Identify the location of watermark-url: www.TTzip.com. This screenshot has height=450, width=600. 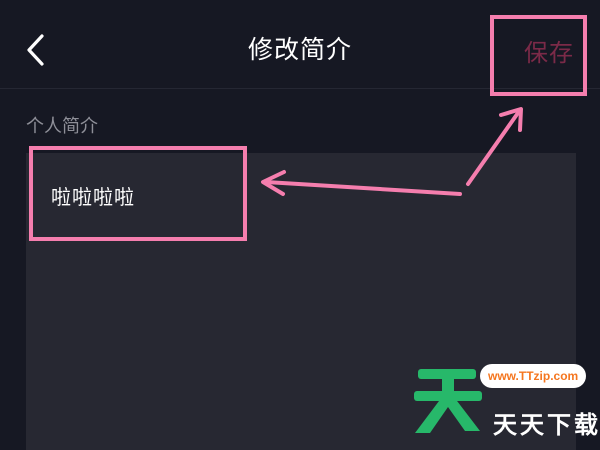
(533, 376).